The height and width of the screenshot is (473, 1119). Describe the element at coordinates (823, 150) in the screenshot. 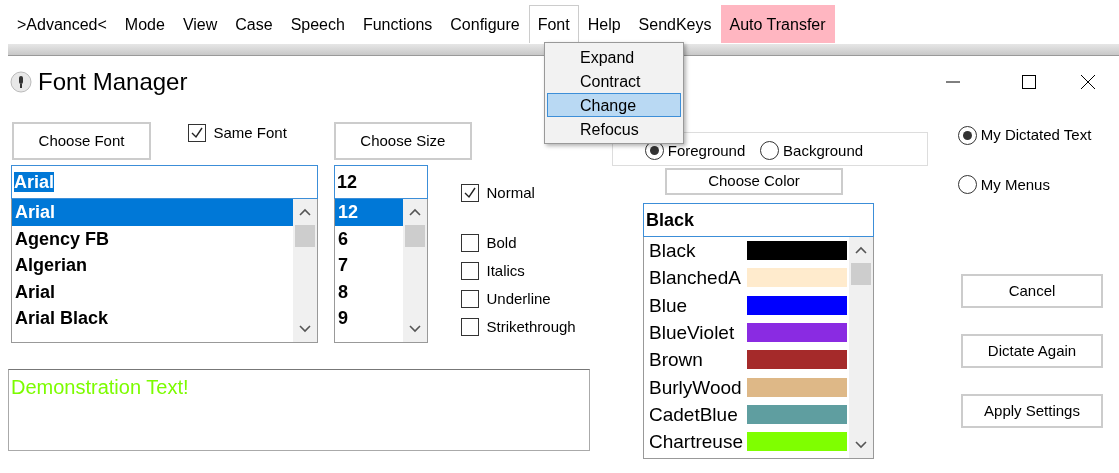

I see `radio-label: Background` at that location.